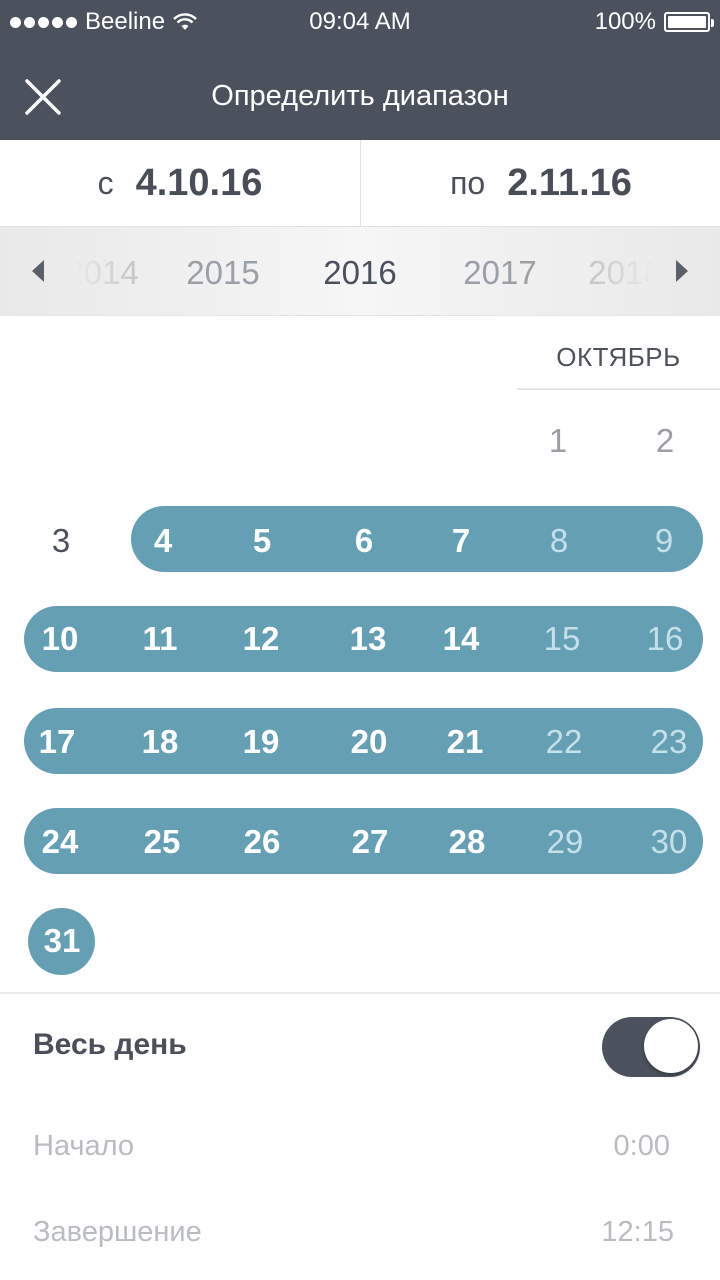 The image size is (720, 1280). I want to click on battery-icon, so click(689, 22).